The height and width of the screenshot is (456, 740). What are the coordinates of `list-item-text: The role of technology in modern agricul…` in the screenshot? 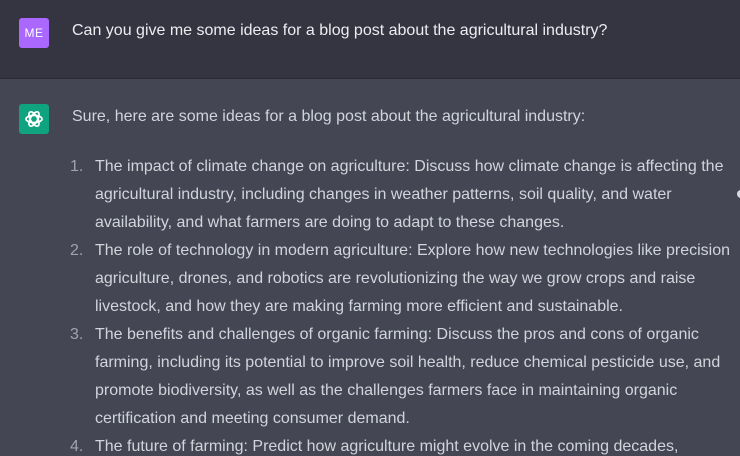 It's located at (413, 278).